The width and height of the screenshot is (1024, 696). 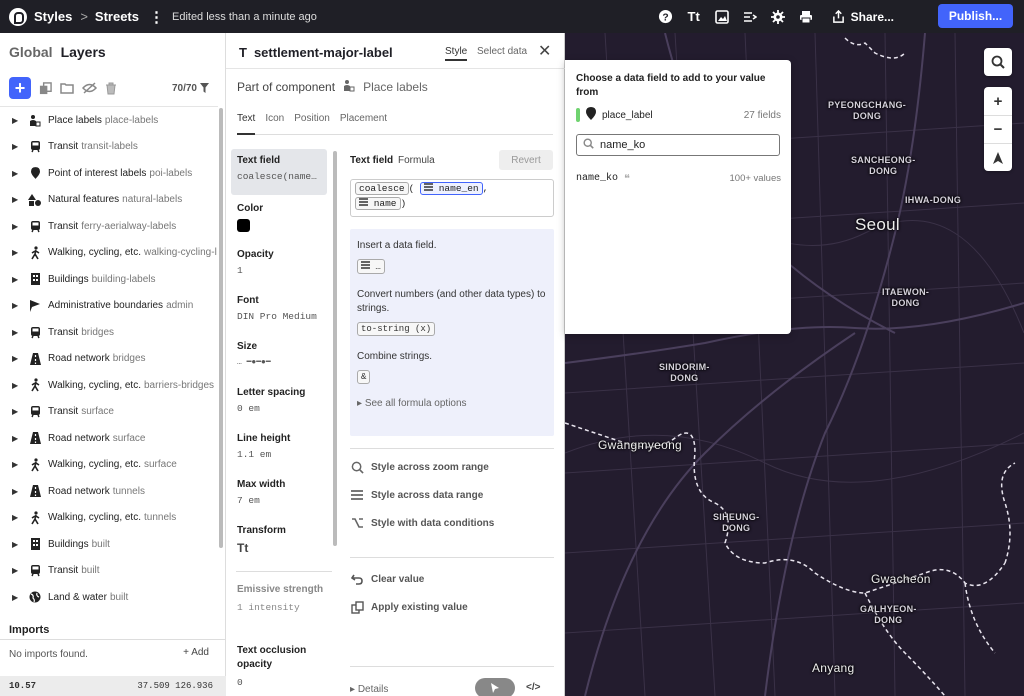 I want to click on layer-row: ▶ Point of interest labels poi-labels, so click(x=109, y=173).